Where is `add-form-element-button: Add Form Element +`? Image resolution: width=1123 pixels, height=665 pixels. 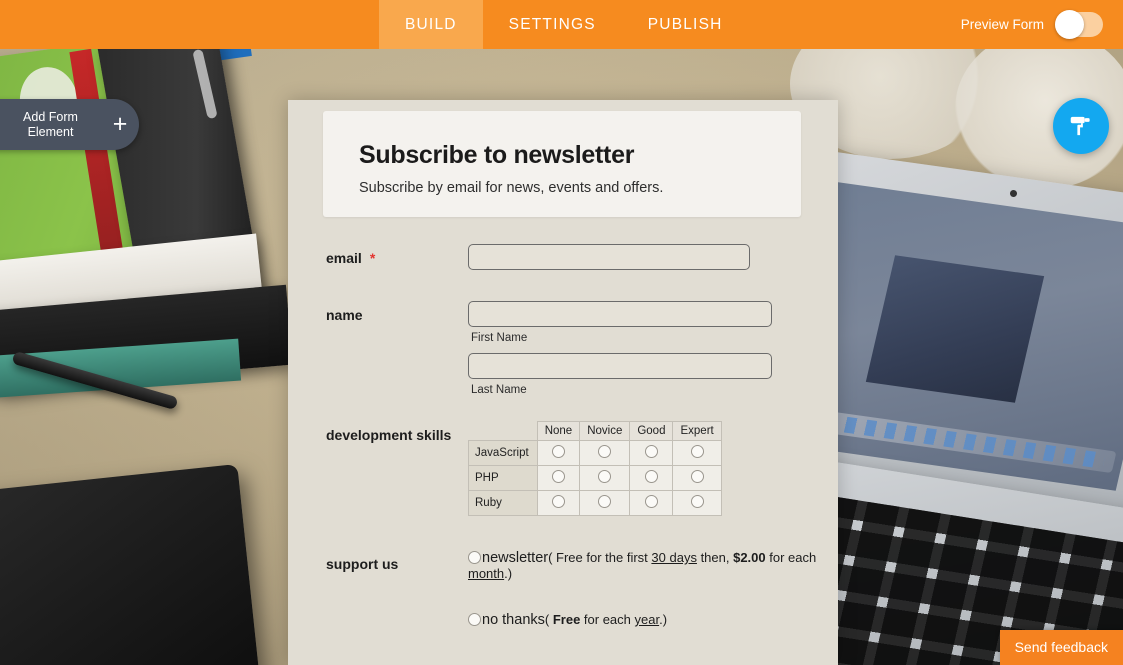
add-form-element-button: Add Form Element + is located at coordinates (69, 124).